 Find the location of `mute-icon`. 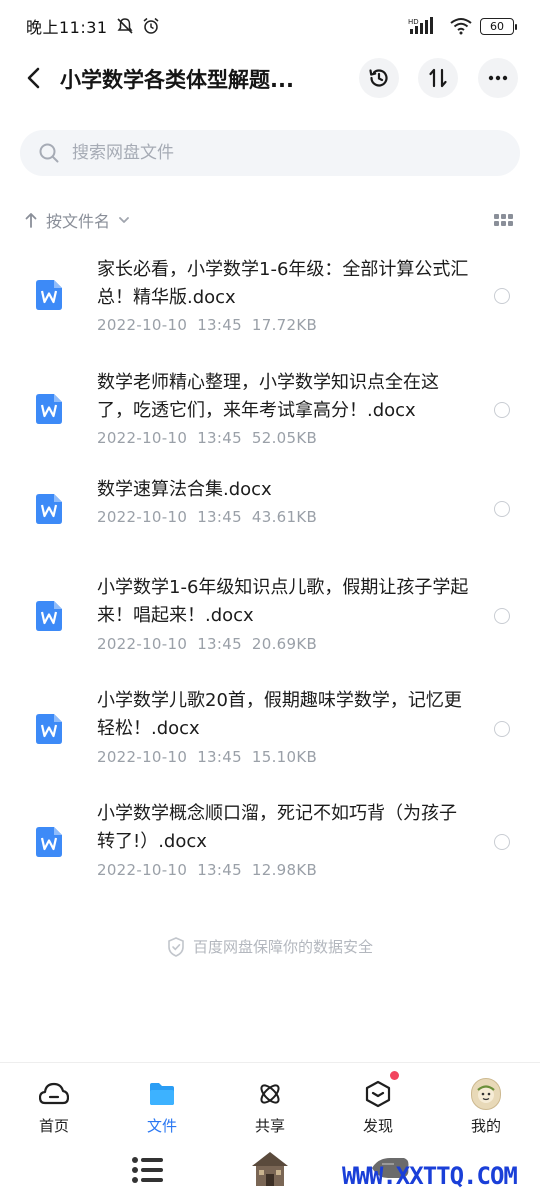

mute-icon is located at coordinates (125, 26).